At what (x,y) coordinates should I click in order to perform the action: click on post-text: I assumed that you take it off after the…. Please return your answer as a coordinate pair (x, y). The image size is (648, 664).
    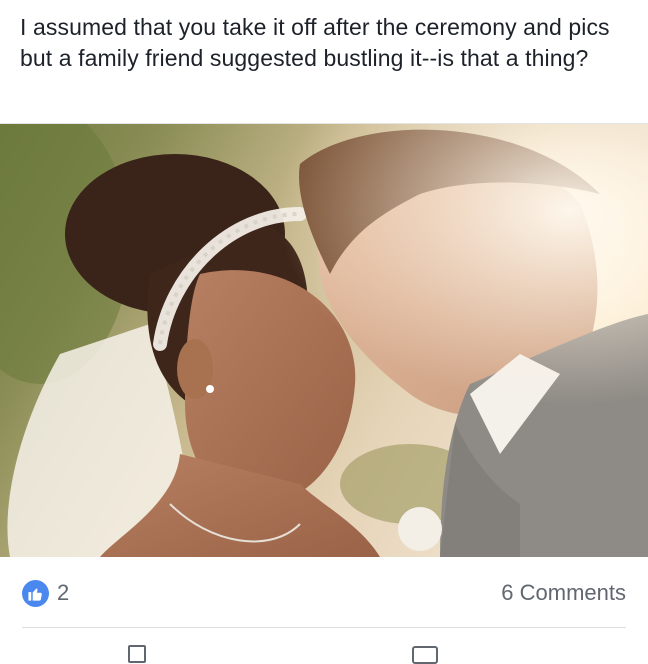
    Looking at the image, I should click on (315, 42).